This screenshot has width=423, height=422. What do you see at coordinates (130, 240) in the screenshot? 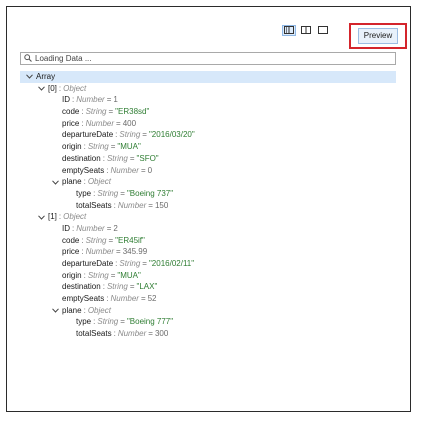
I see `node-value: "ER45if"` at bounding box center [130, 240].